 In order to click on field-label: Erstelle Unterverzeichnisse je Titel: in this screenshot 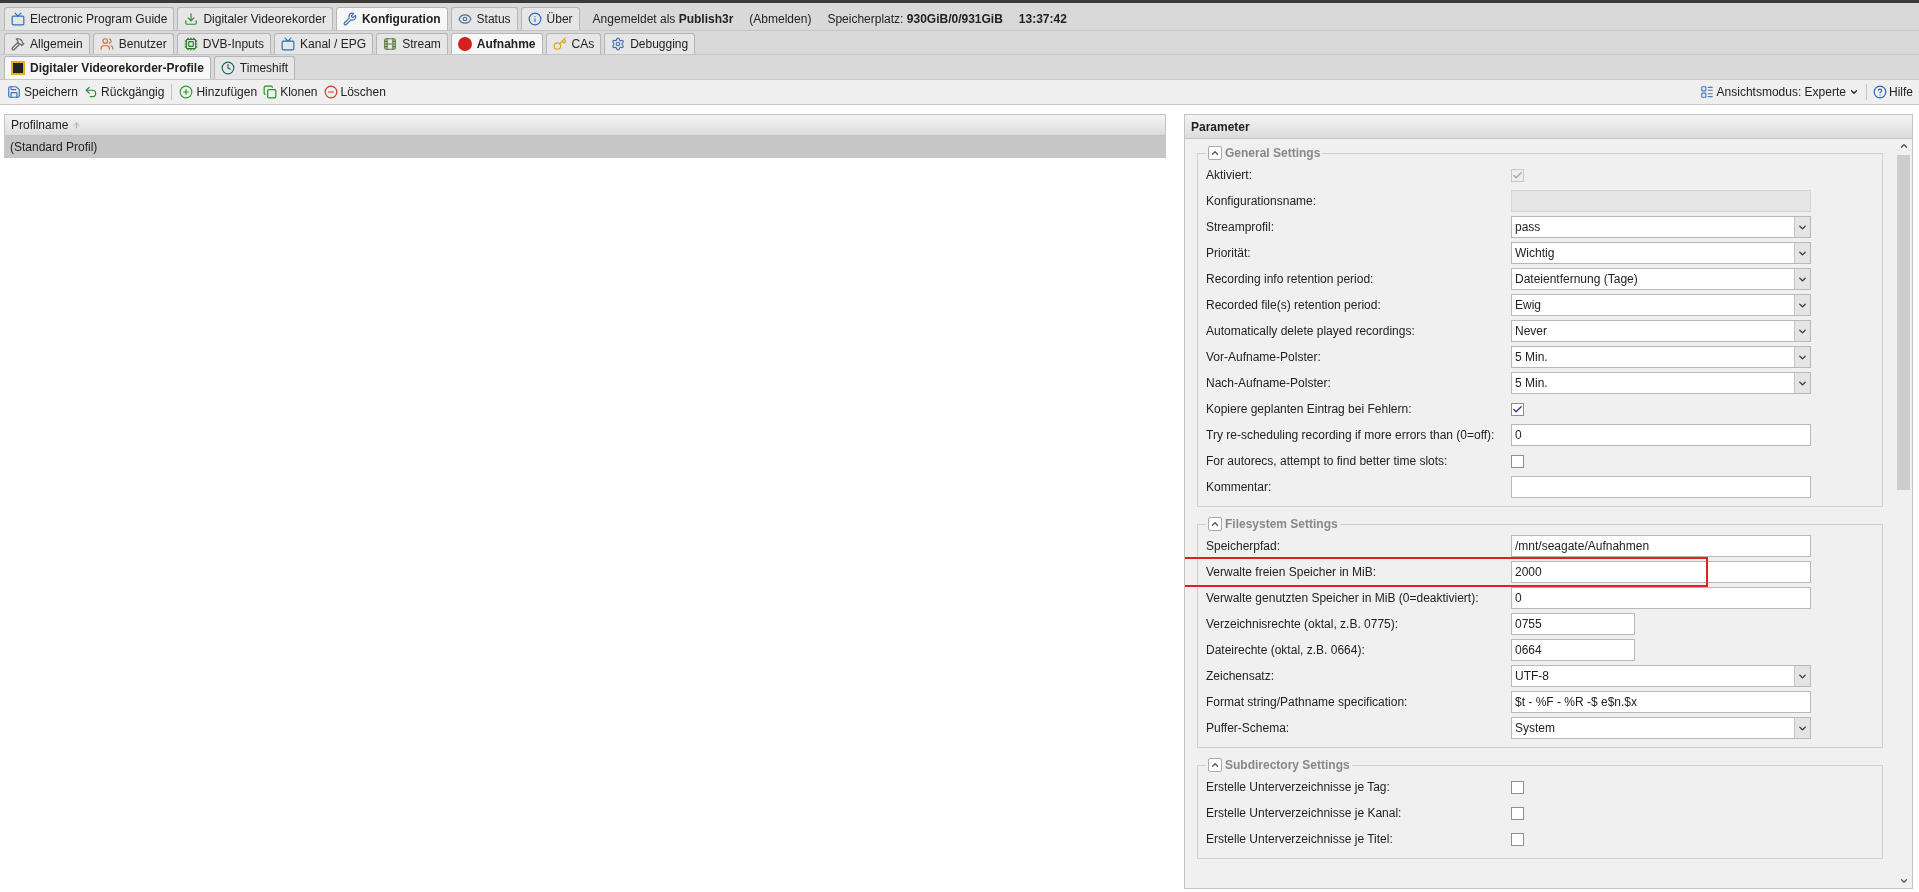, I will do `click(1300, 839)`.